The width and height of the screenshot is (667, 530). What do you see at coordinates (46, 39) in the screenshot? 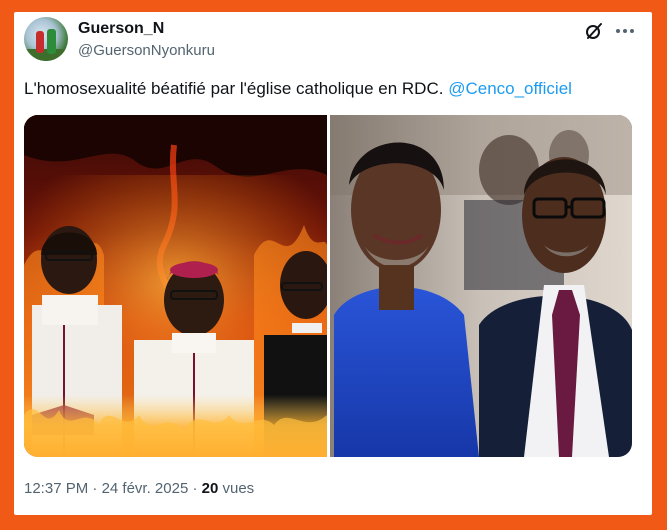
I see `author-avatar` at bounding box center [46, 39].